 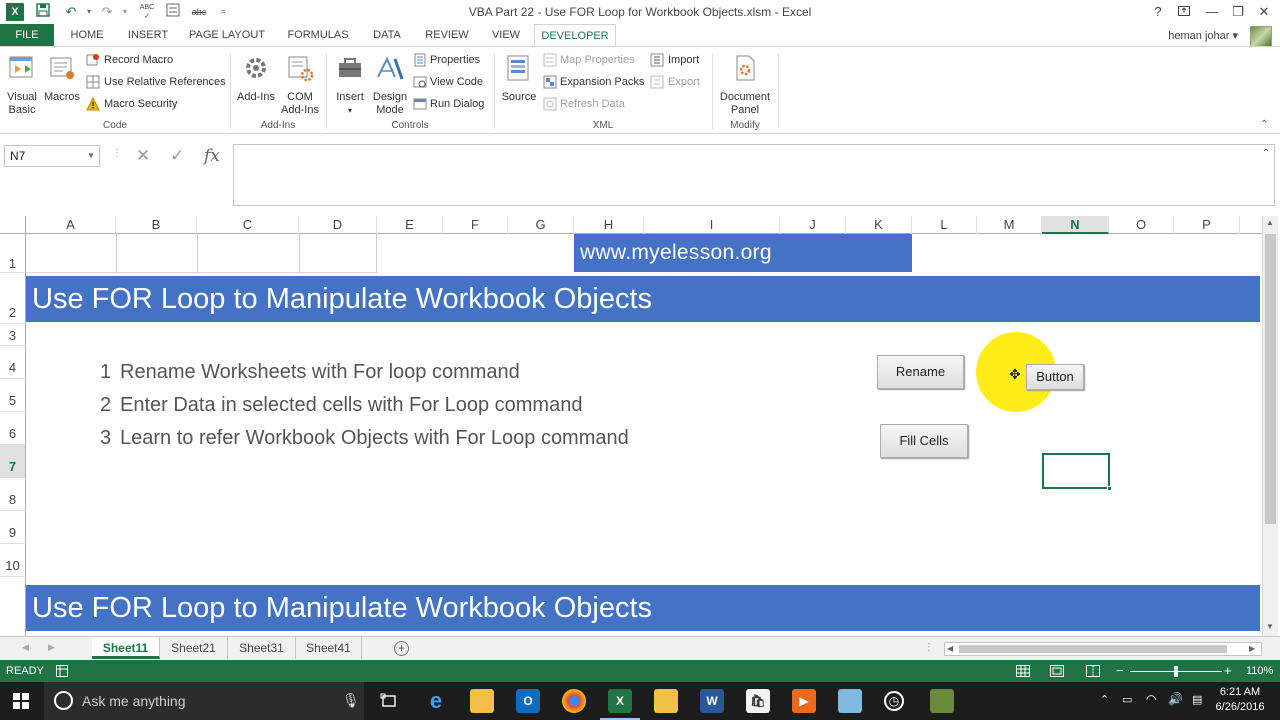 What do you see at coordinates (1197, 699) in the screenshot?
I see `input-icon: ▤` at bounding box center [1197, 699].